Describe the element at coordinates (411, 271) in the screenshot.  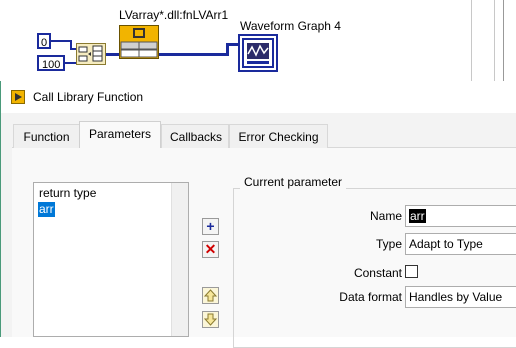
I see `constant-checkbox` at that location.